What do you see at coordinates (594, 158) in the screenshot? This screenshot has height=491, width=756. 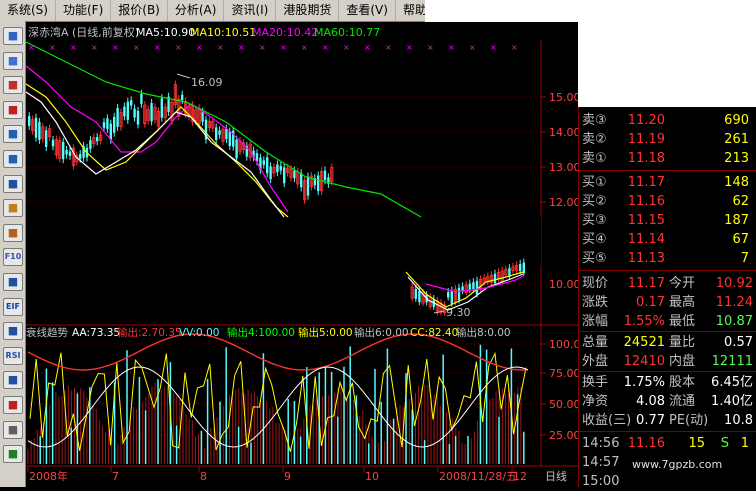 I see `sell-label: 卖①` at bounding box center [594, 158].